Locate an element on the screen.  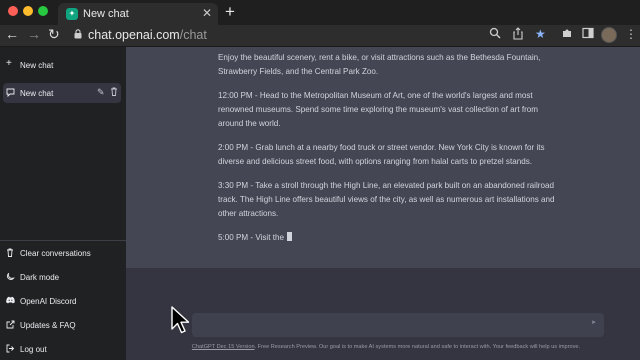
version-link: ChatGPT Dec 15 Version is located at coordinates (223, 347).